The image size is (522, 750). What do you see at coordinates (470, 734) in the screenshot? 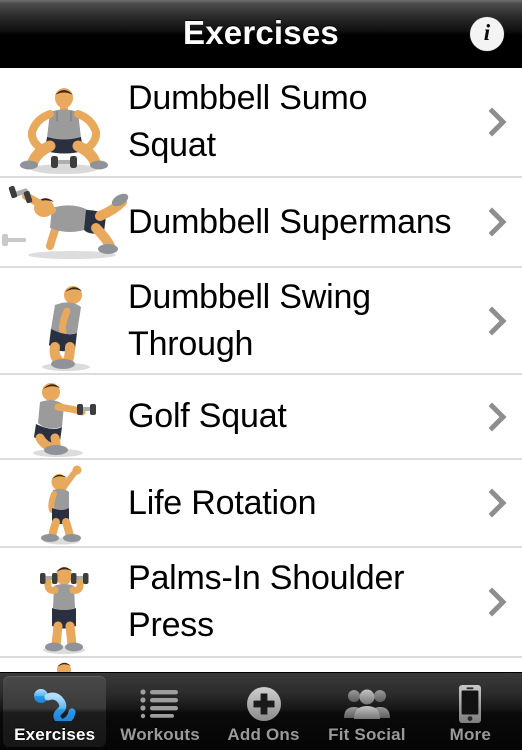
I see `tab-label: More` at bounding box center [470, 734].